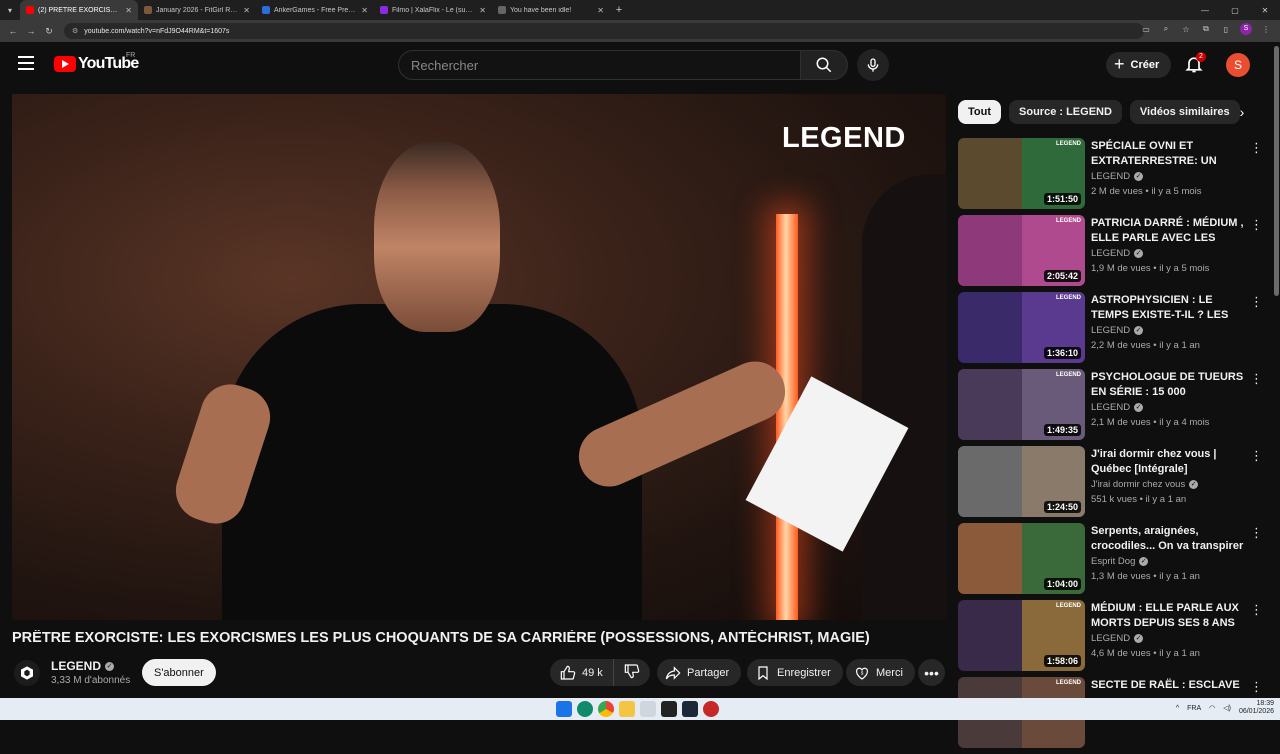 The width and height of the screenshot is (1280, 754). Describe the element at coordinates (31, 31) in the screenshot. I see `forward-icon: →` at that location.